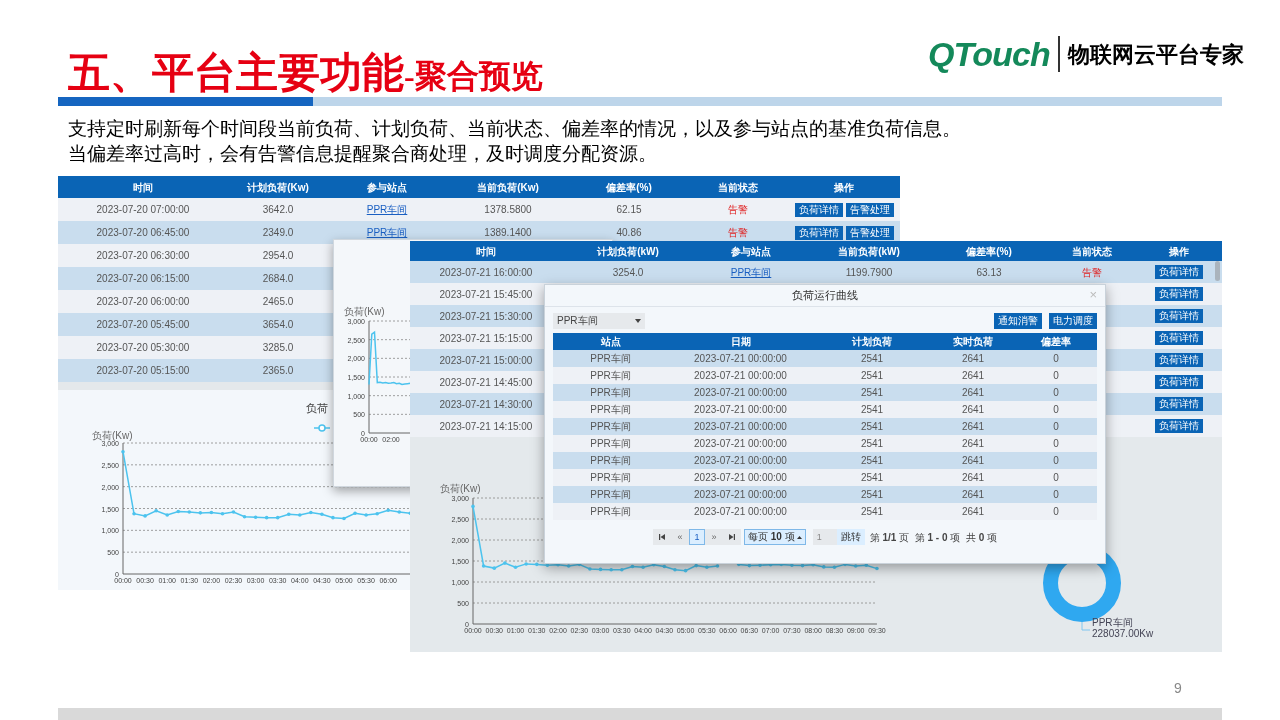  I want to click on table-cell-text: 2684.0, so click(278, 279).